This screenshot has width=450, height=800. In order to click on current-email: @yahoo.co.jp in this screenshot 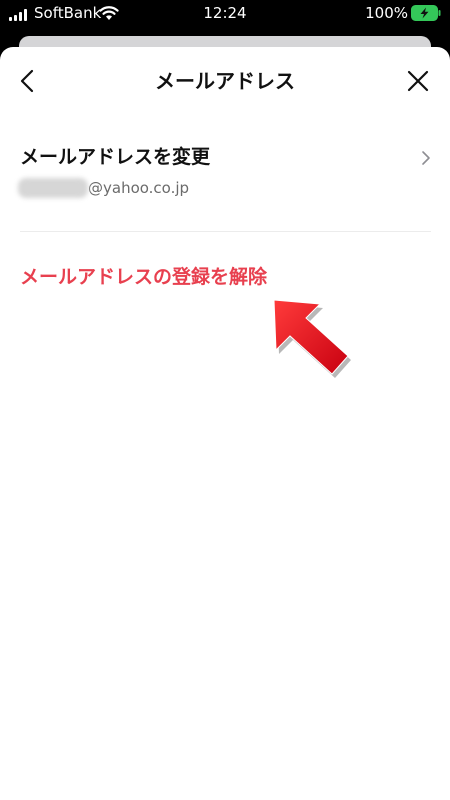, I will do `click(103, 188)`.